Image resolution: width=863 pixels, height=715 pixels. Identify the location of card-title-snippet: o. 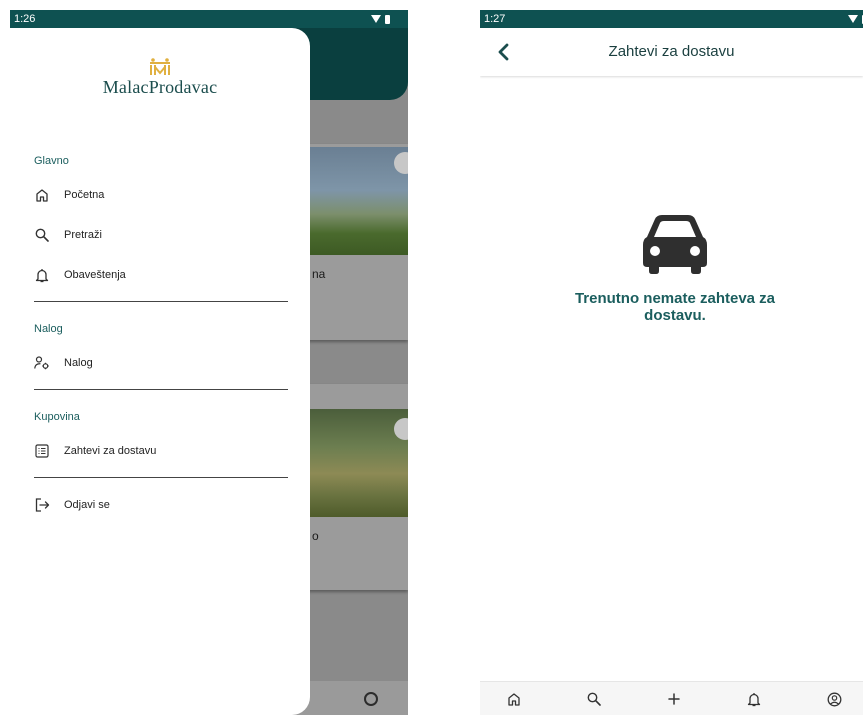
(315, 536).